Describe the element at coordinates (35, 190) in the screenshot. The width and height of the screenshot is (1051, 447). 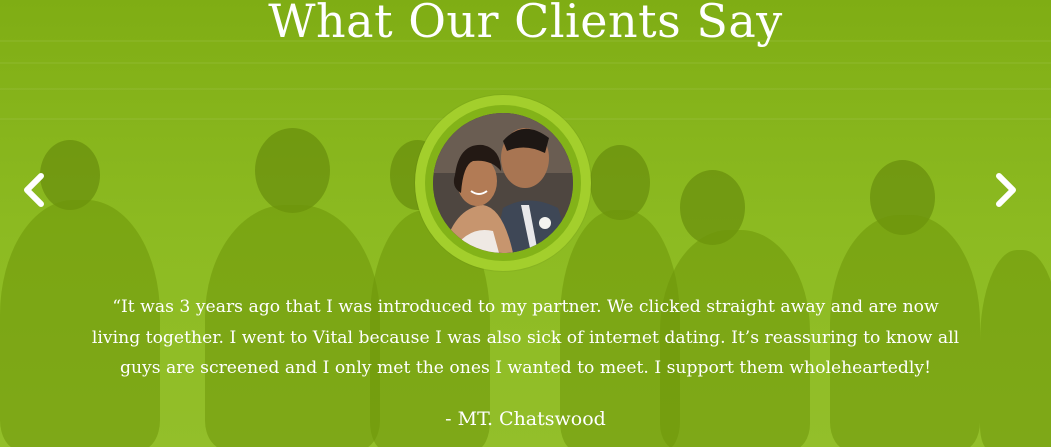
I see `chevron-left-icon` at that location.